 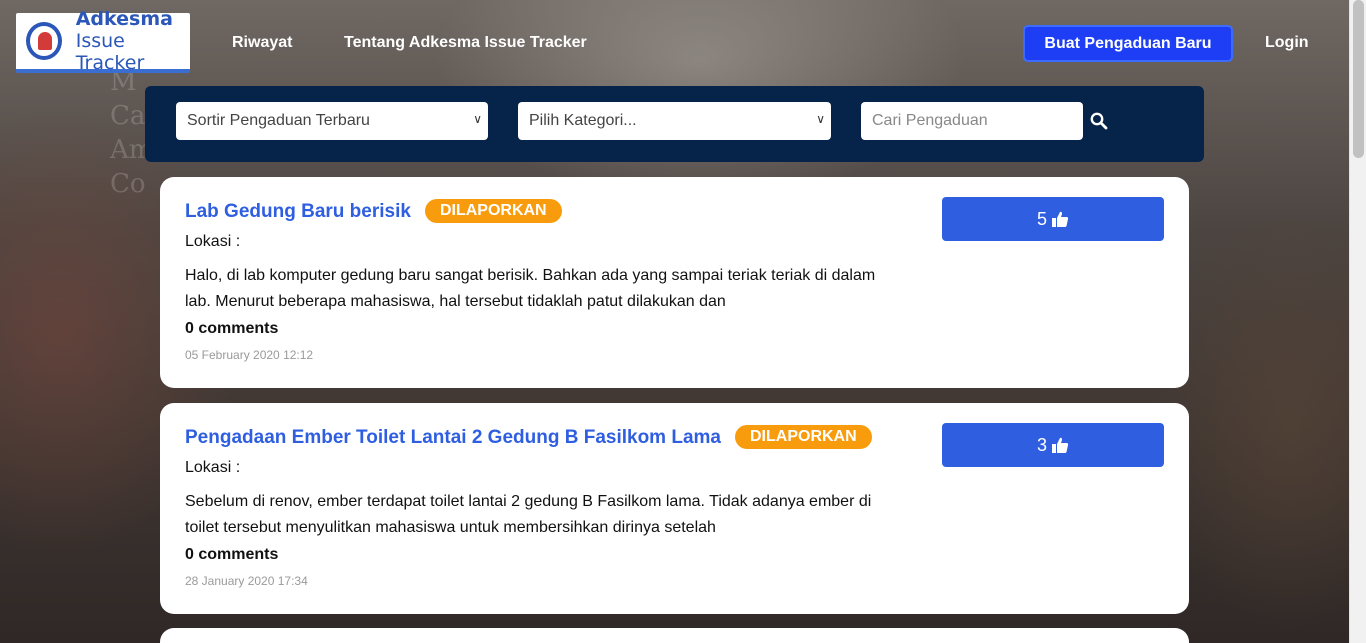 I want to click on complaint-card-partial, so click(x=674, y=635).